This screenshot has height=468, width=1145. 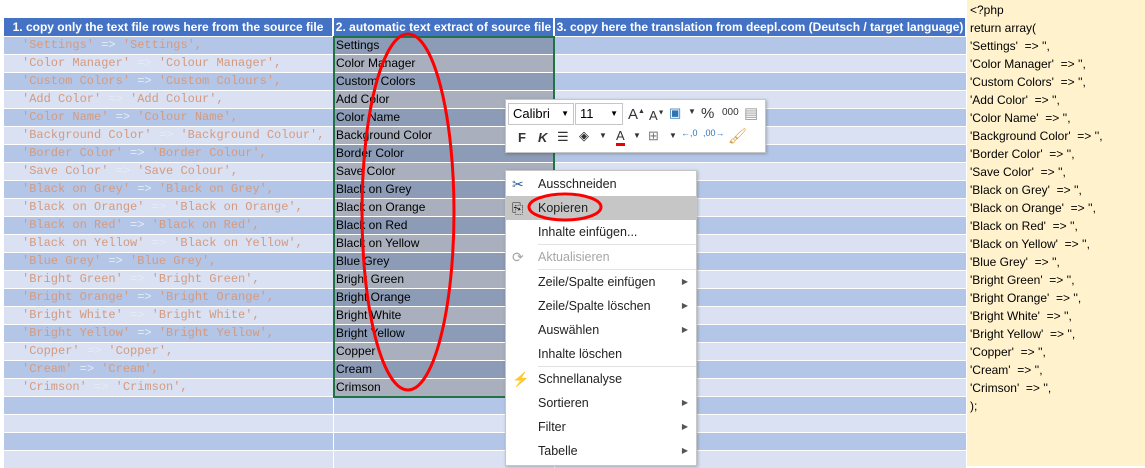 I want to click on php-line: <?php, so click(x=1057, y=10).